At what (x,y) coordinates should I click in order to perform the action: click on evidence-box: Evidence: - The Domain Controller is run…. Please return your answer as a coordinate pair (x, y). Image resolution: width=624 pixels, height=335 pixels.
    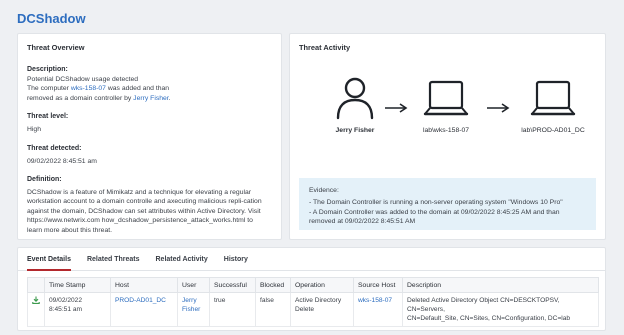
    Looking at the image, I should click on (447, 204).